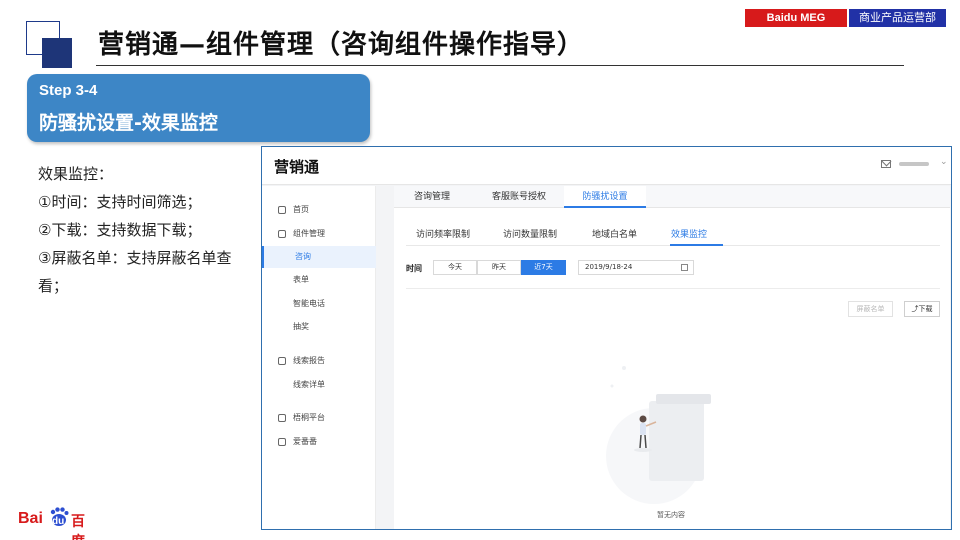 This screenshot has height=540, width=960. I want to click on sidebar-item-consult: 咨询, so click(319, 257).